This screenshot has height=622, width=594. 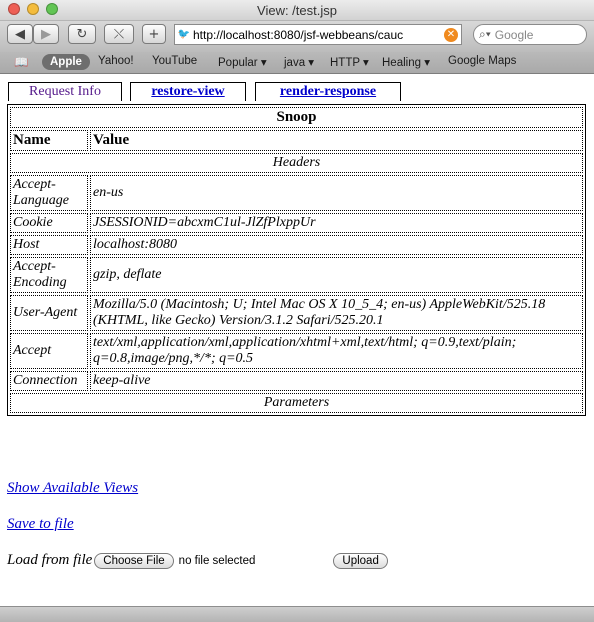 I want to click on table-row: Host localhost:8080, so click(x=296, y=245).